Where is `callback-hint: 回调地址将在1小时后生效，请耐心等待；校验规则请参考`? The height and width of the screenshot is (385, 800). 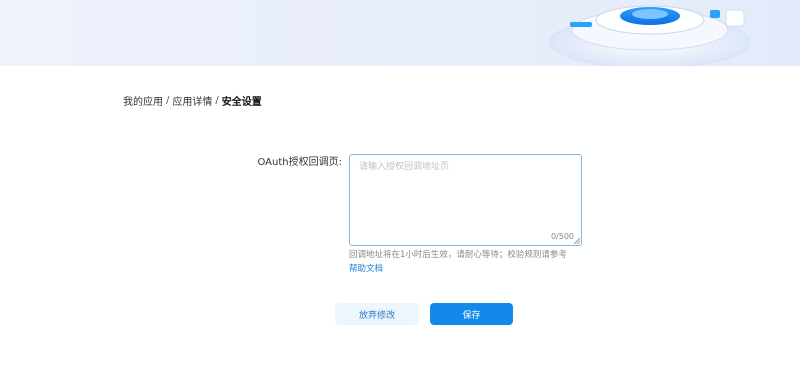
callback-hint: 回调地址将在1小时后生效，请耐心等待；校验规则请参考 is located at coordinates (458, 255).